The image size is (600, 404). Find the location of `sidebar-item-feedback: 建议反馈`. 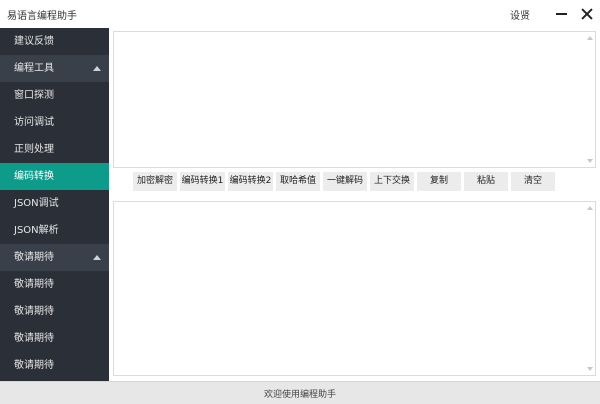

sidebar-item-feedback: 建议反馈 is located at coordinates (54, 41).